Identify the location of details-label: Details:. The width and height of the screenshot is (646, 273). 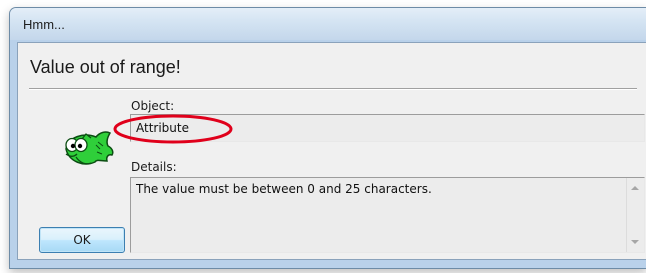
(154, 167).